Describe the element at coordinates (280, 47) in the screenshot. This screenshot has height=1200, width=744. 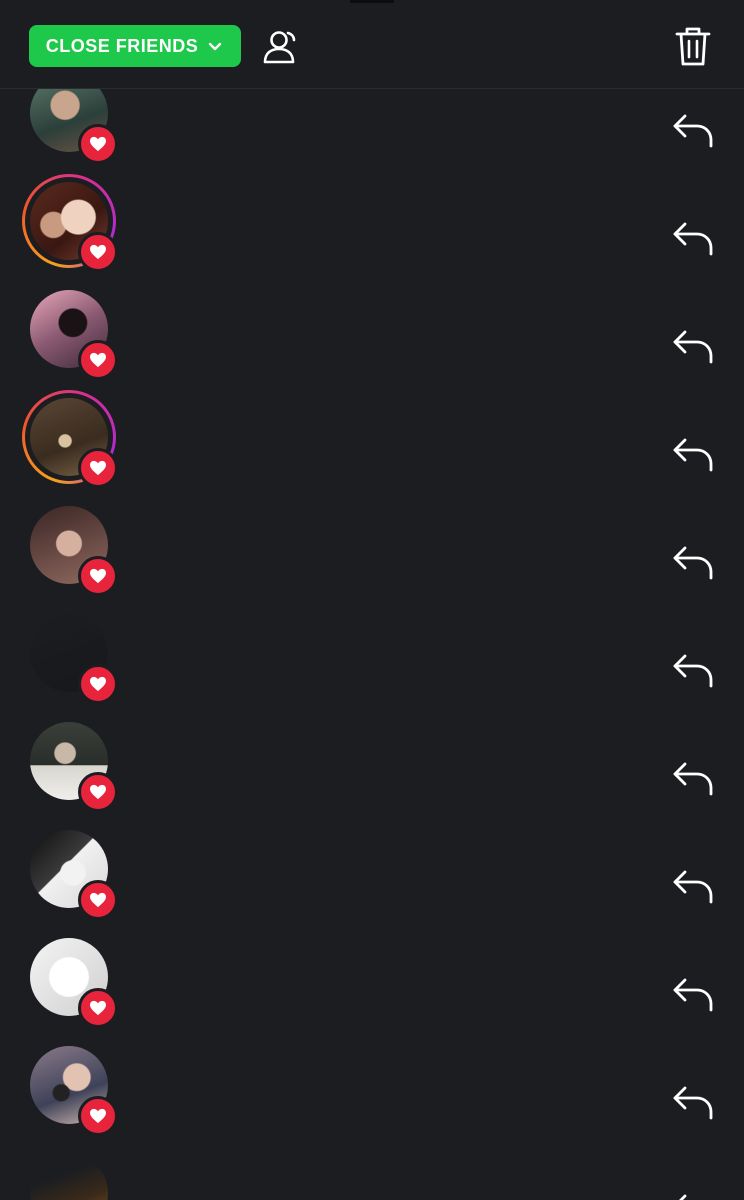
I see `viewers-icon` at that location.